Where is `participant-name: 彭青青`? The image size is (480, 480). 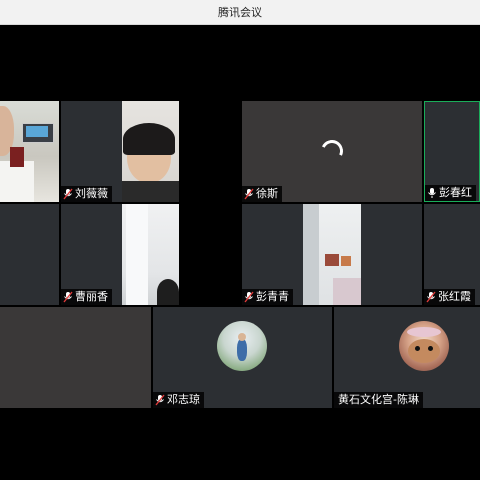 participant-name: 彭青青 is located at coordinates (272, 296).